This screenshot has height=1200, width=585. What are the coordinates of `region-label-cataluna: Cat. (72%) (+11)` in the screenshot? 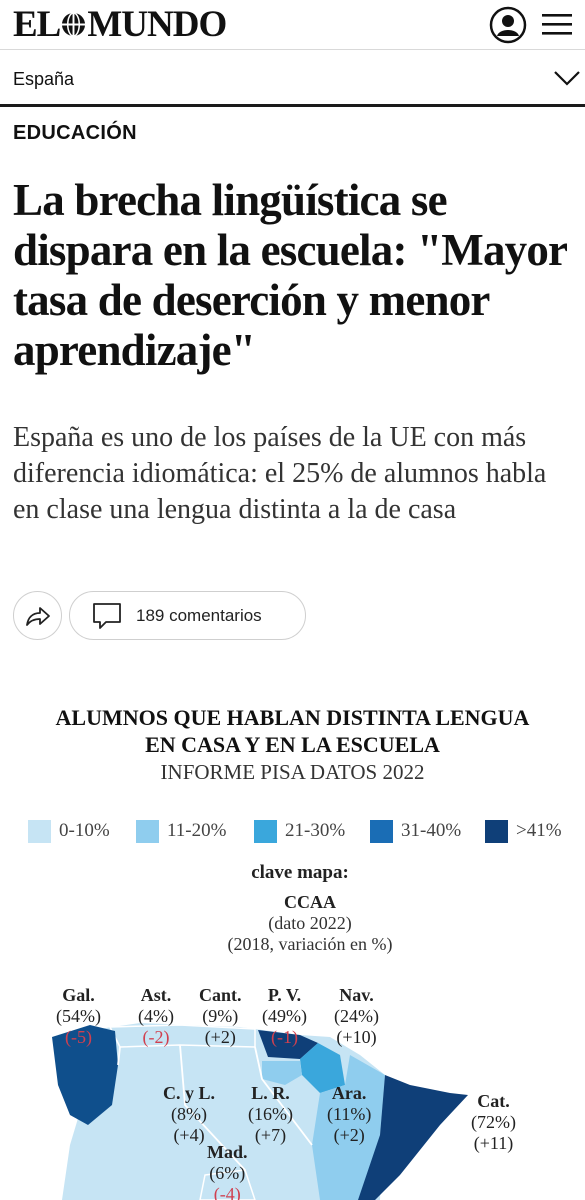 It's located at (493, 1122).